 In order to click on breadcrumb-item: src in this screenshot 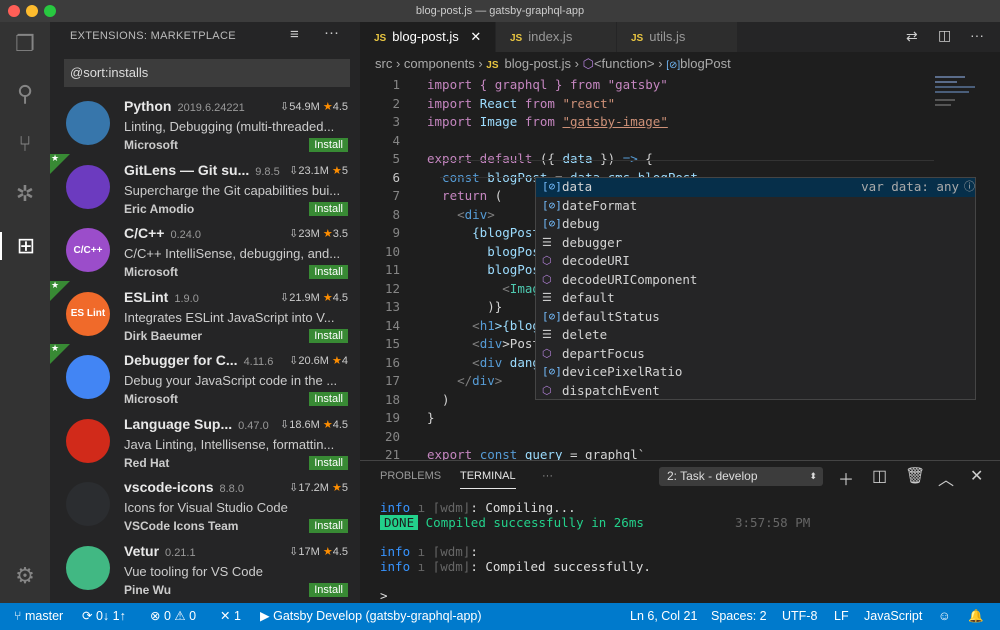, I will do `click(383, 63)`.